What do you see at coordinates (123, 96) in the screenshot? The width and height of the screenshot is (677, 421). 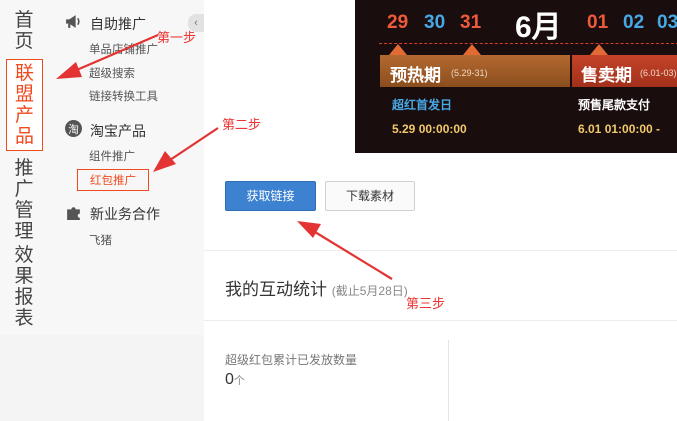 I see `link-conversion-tool: 链接转换工具` at bounding box center [123, 96].